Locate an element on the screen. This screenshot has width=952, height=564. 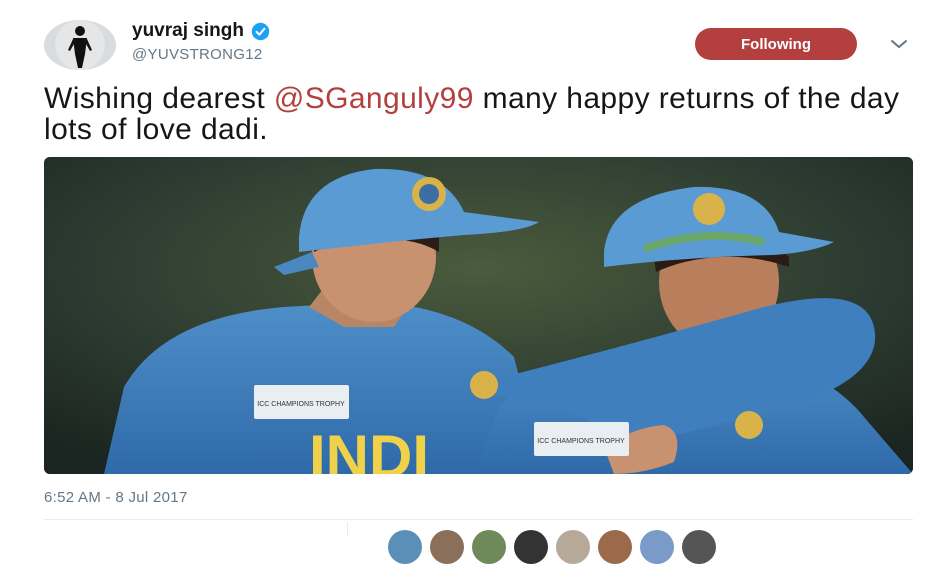
right-crest is located at coordinates (749, 425).